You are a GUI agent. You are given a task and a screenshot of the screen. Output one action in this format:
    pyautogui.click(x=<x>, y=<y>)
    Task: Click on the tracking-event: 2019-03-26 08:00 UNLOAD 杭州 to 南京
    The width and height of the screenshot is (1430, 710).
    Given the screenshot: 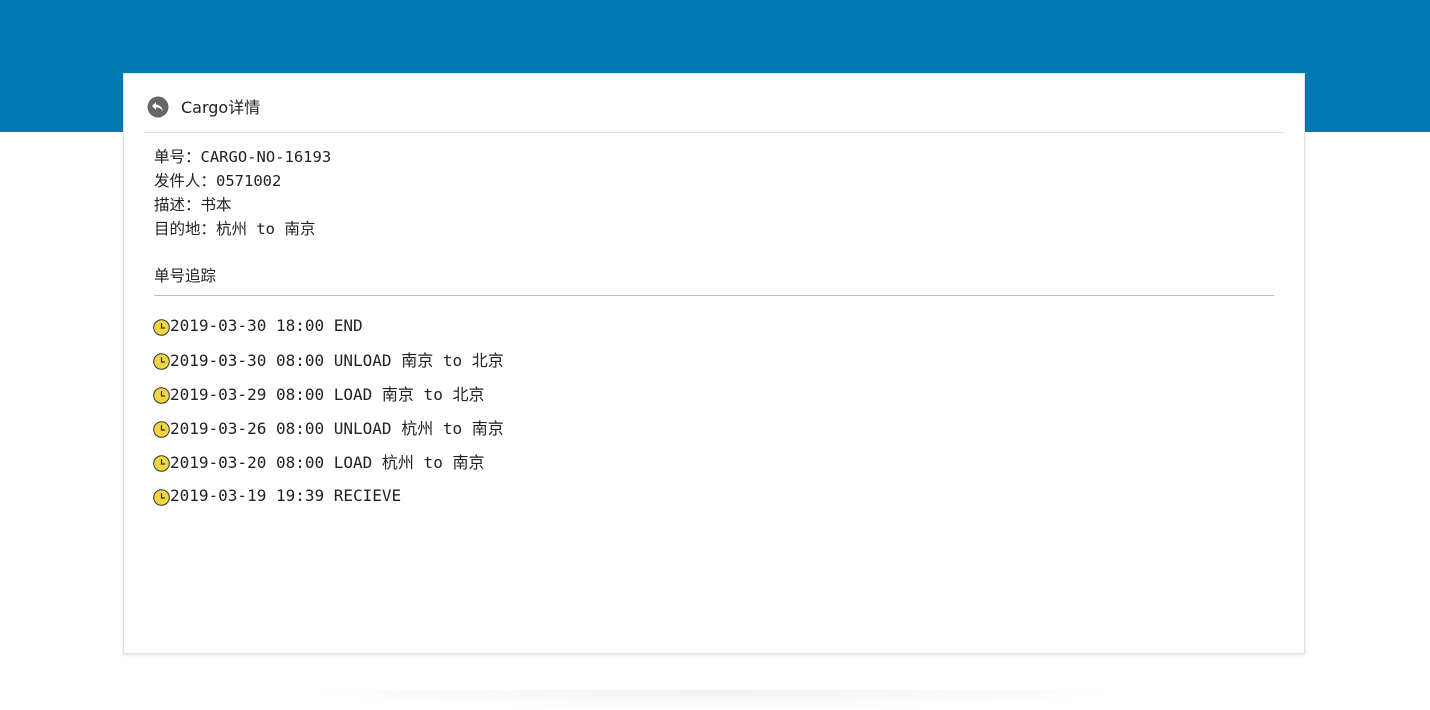 What is the action you would take?
    pyautogui.click(x=328, y=427)
    